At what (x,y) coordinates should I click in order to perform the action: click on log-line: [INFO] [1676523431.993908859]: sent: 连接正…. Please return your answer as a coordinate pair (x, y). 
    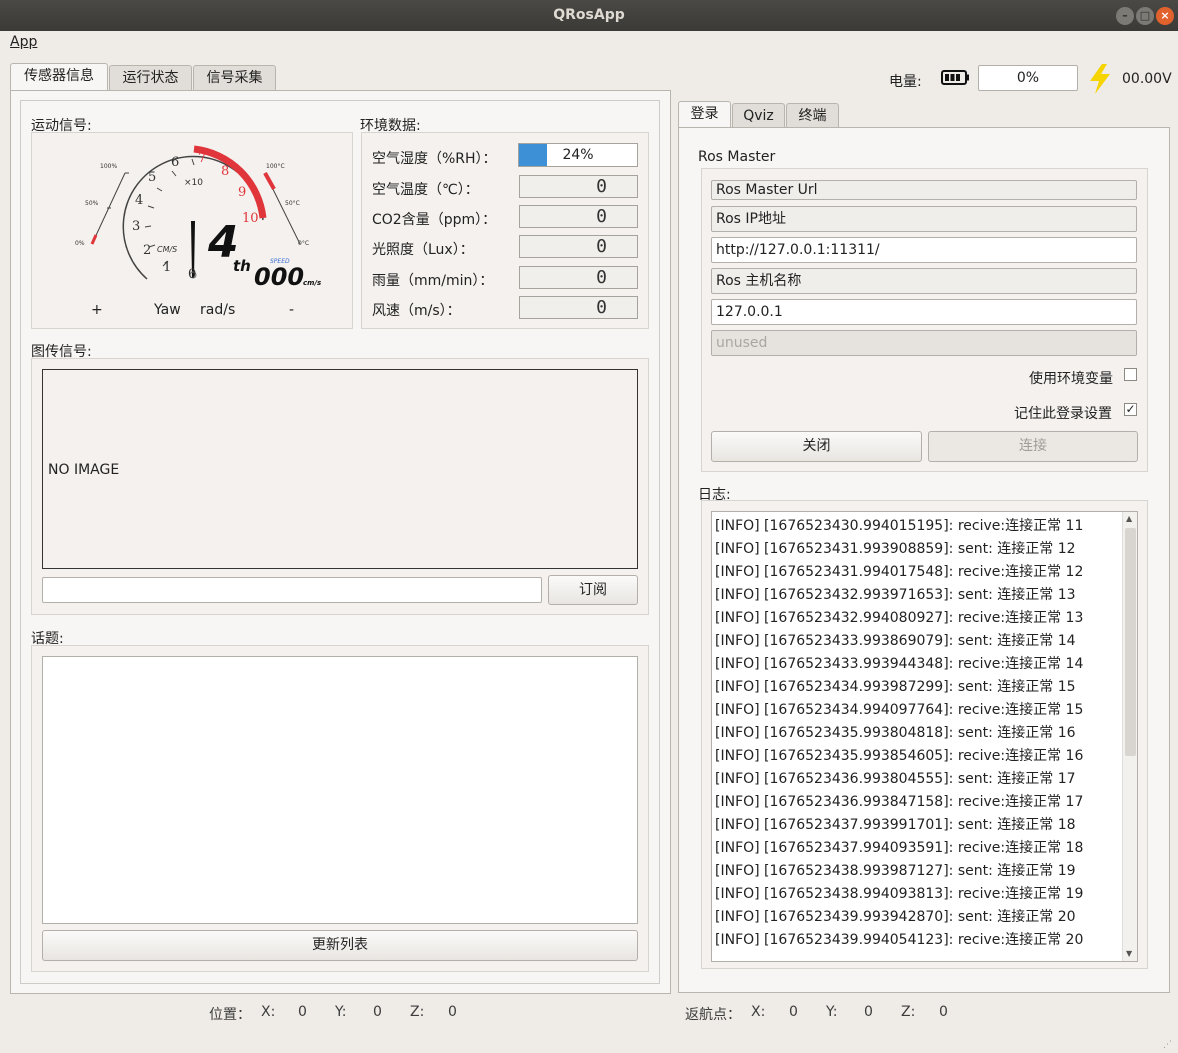
    Looking at the image, I should click on (895, 549).